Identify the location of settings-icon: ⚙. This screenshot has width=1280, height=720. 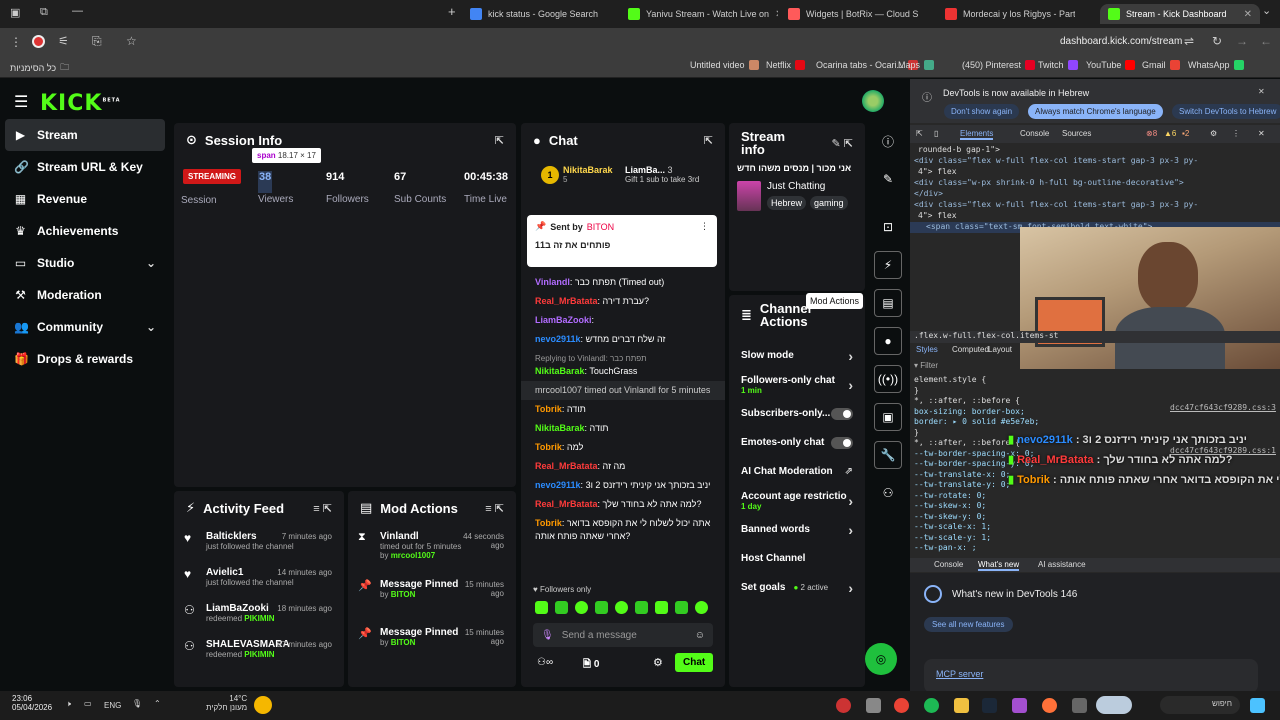
(658, 662).